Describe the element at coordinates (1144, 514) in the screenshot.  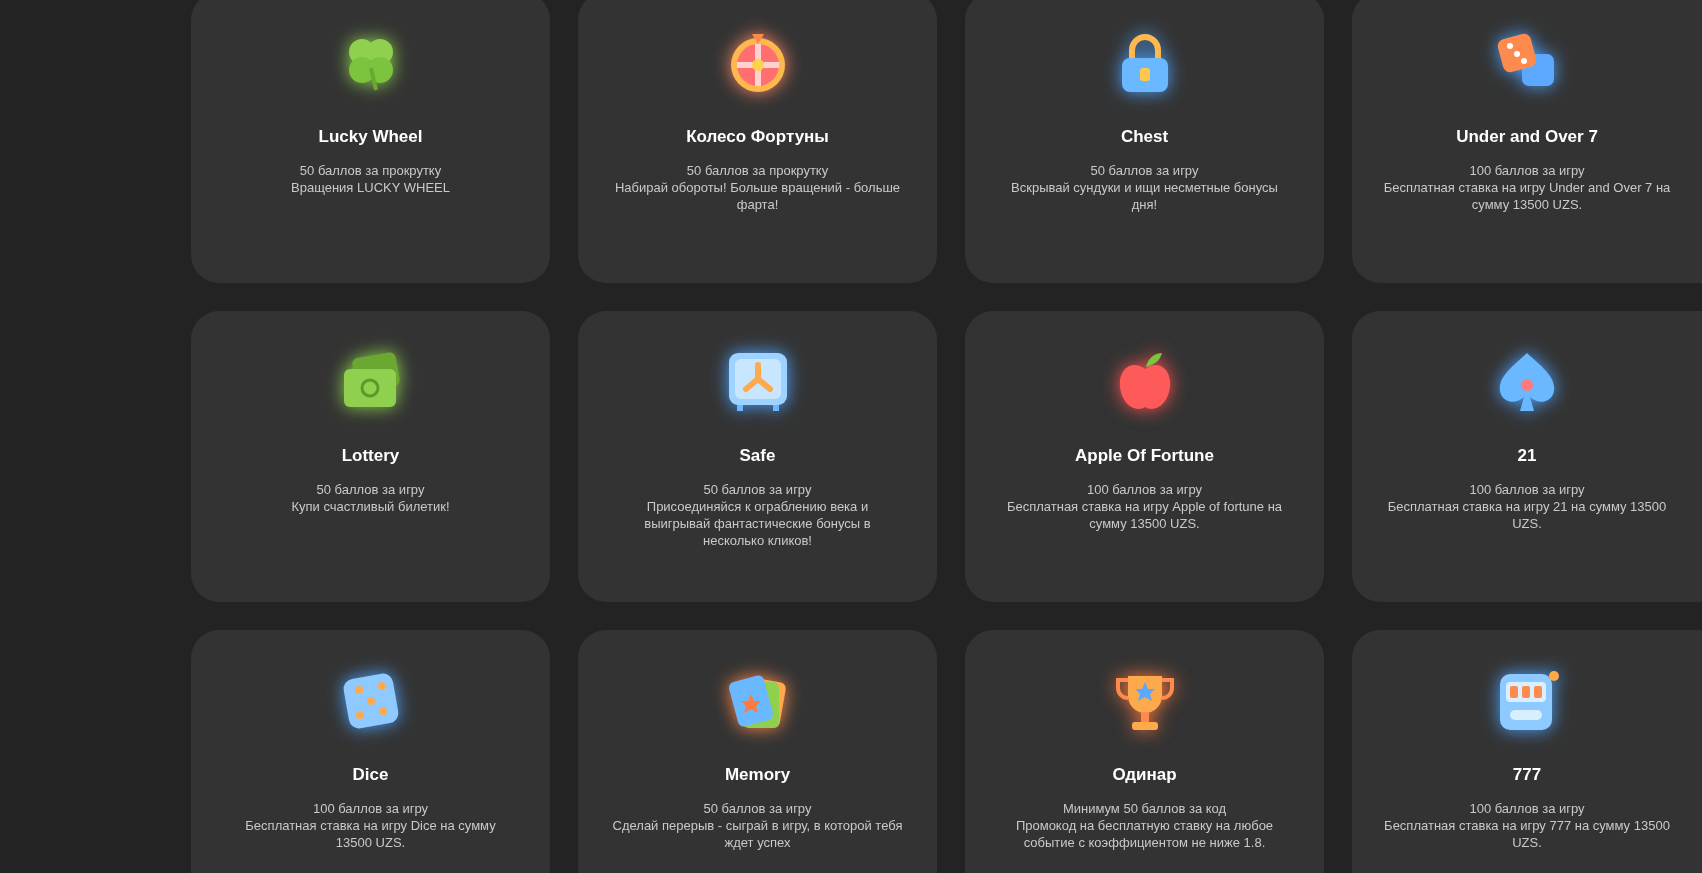
I see `game-description: Бесплатная ставка на игру Apple of fortune на сумму 13500 UZS.` at that location.